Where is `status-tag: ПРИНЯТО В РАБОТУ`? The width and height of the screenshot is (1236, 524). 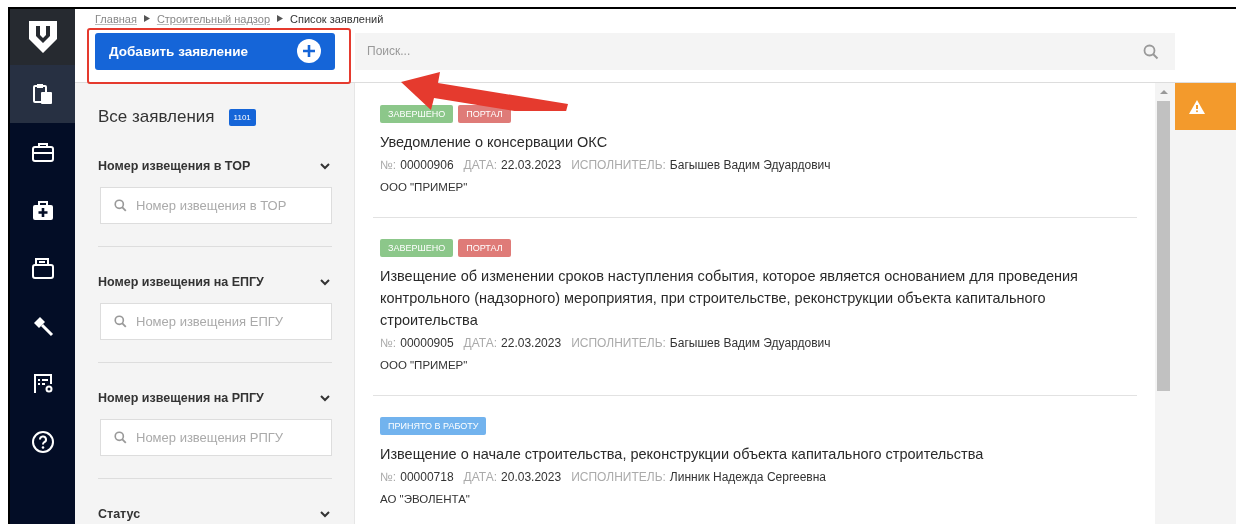 status-tag: ПРИНЯТО В РАБОТУ is located at coordinates (433, 426).